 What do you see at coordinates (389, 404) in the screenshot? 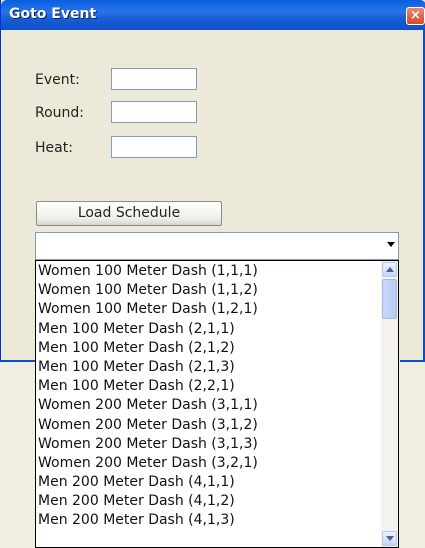
I see `dropdown-scrollbar` at bounding box center [389, 404].